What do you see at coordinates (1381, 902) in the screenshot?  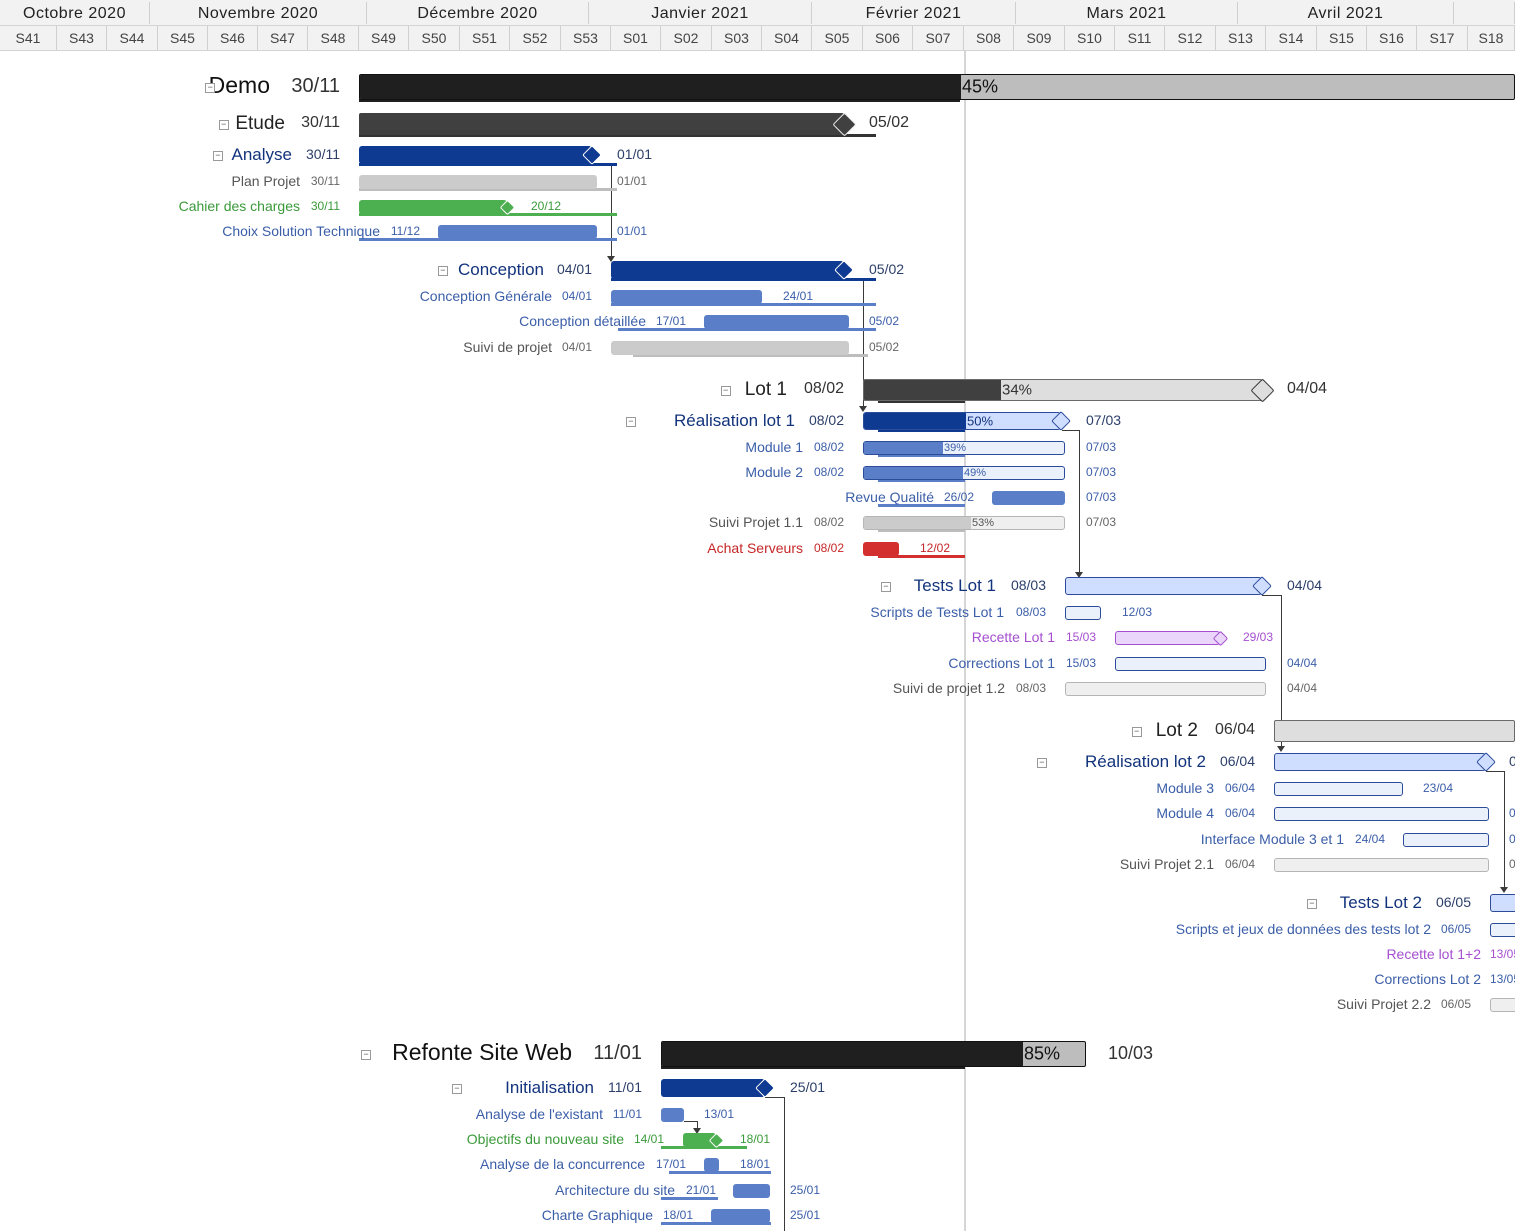 I see `task-name: Tests Lot 2` at bounding box center [1381, 902].